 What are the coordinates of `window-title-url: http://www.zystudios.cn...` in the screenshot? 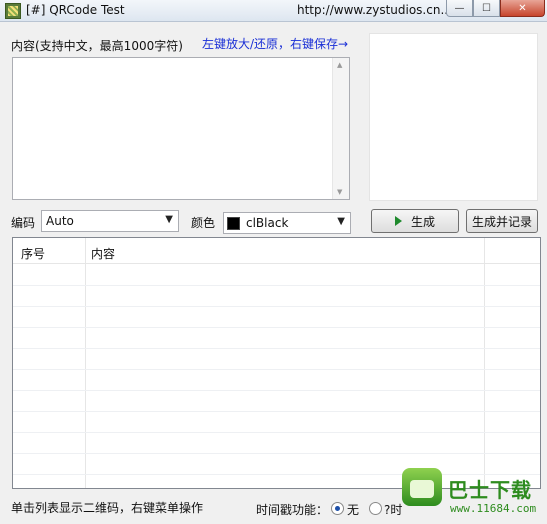 It's located at (374, 10).